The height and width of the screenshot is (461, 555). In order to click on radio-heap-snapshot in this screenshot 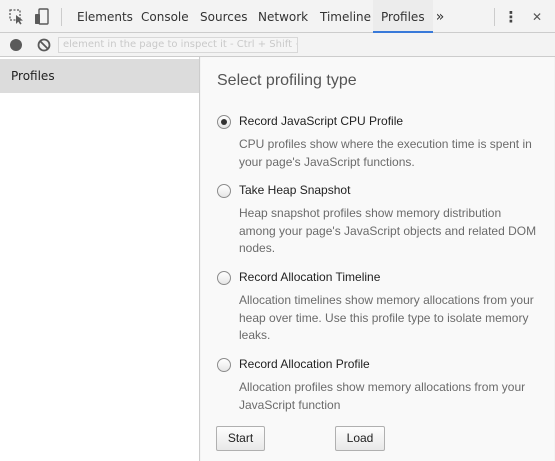, I will do `click(224, 191)`.